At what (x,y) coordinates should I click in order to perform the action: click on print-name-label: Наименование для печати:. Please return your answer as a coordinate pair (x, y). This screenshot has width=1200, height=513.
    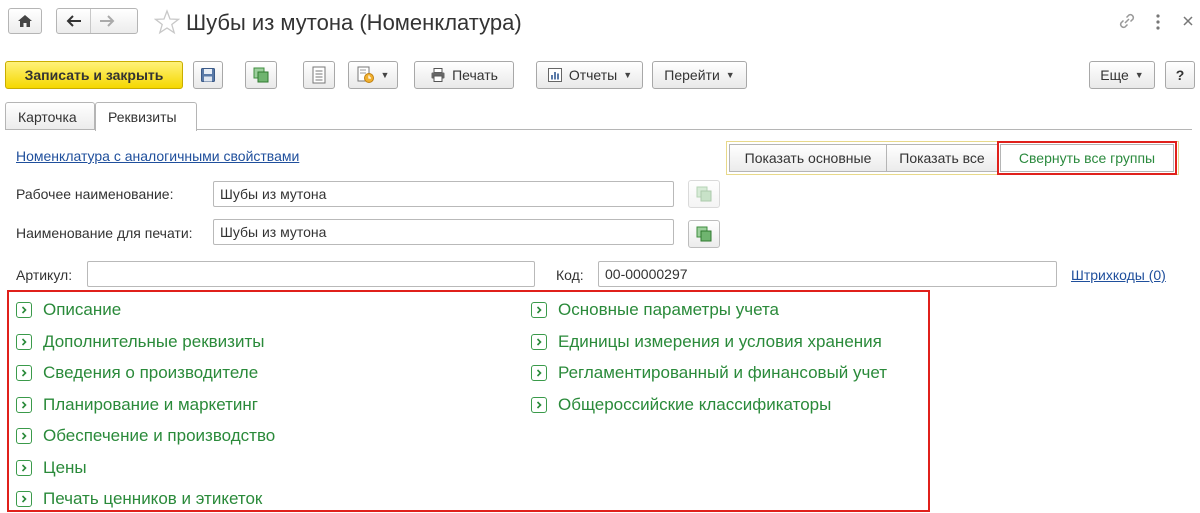
    Looking at the image, I should click on (104, 233).